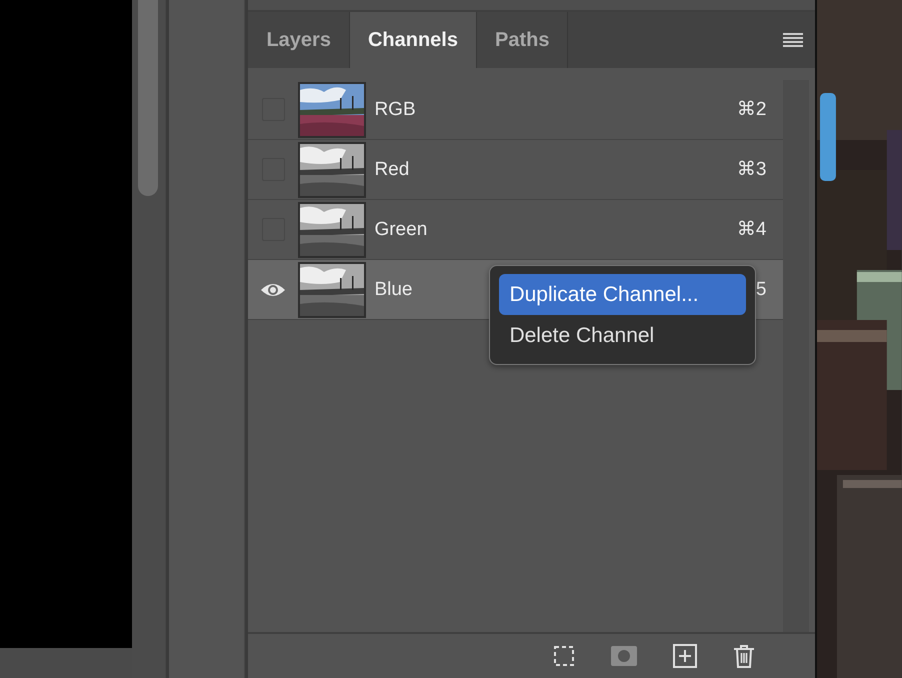 This screenshot has height=678, width=902. I want to click on mask-icon, so click(624, 656).